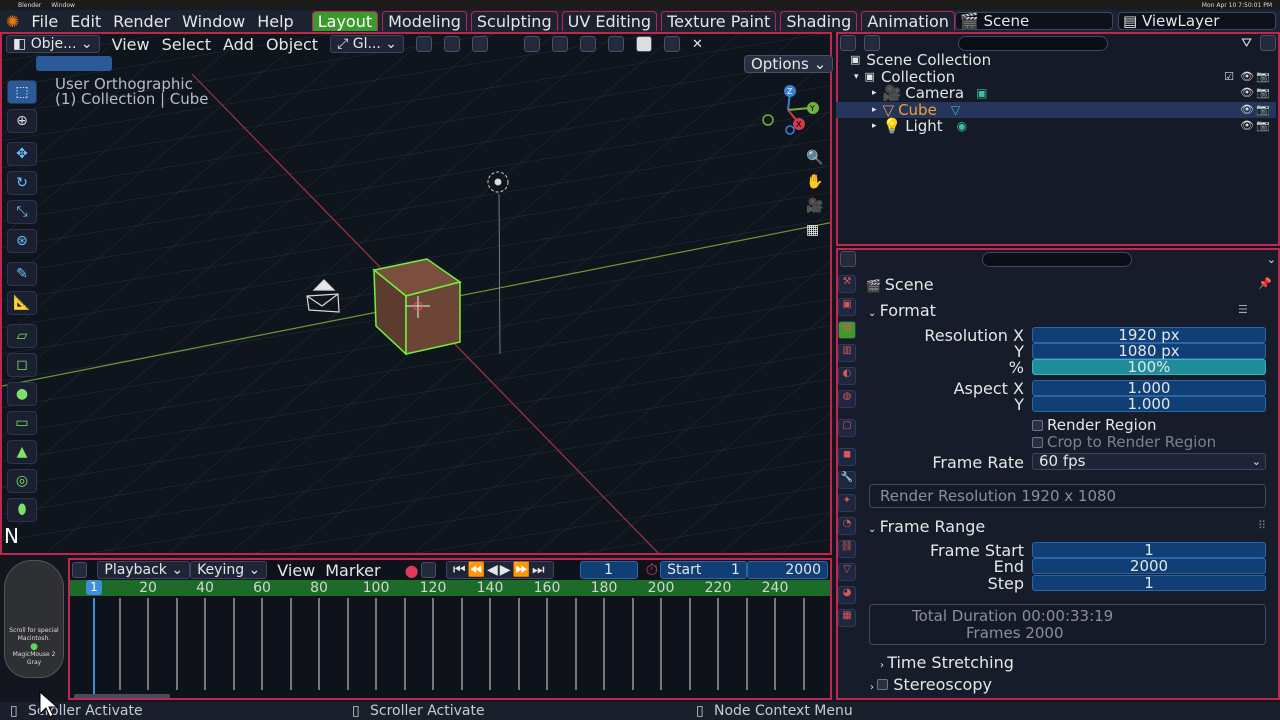 The height and width of the screenshot is (720, 1280). Describe the element at coordinates (1229, 77) in the screenshot. I see `collection-checkbox-icon: ☑` at that location.